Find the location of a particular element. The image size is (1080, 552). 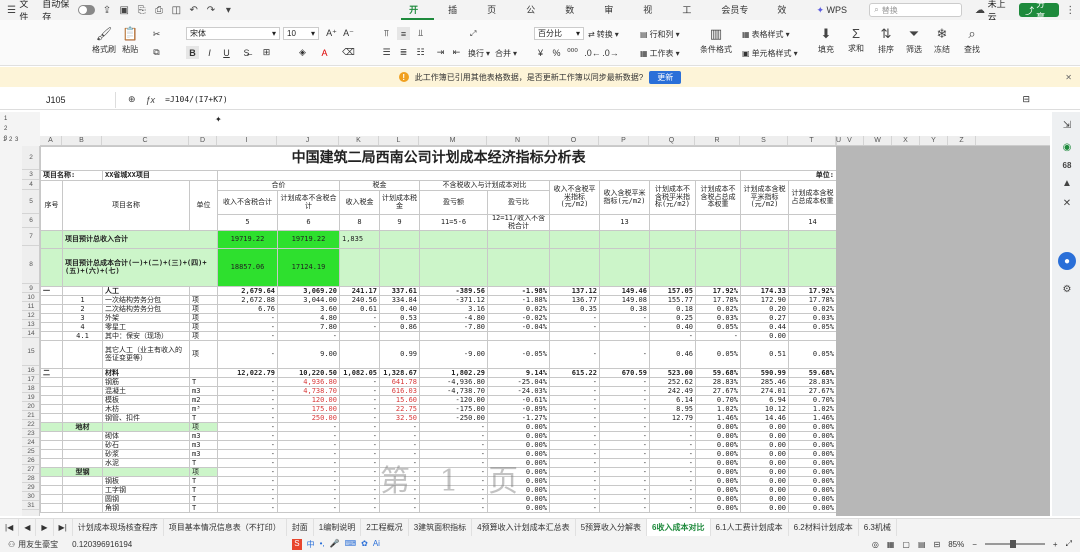

font-shrink-icon: A⁻ is located at coordinates (348, 33).